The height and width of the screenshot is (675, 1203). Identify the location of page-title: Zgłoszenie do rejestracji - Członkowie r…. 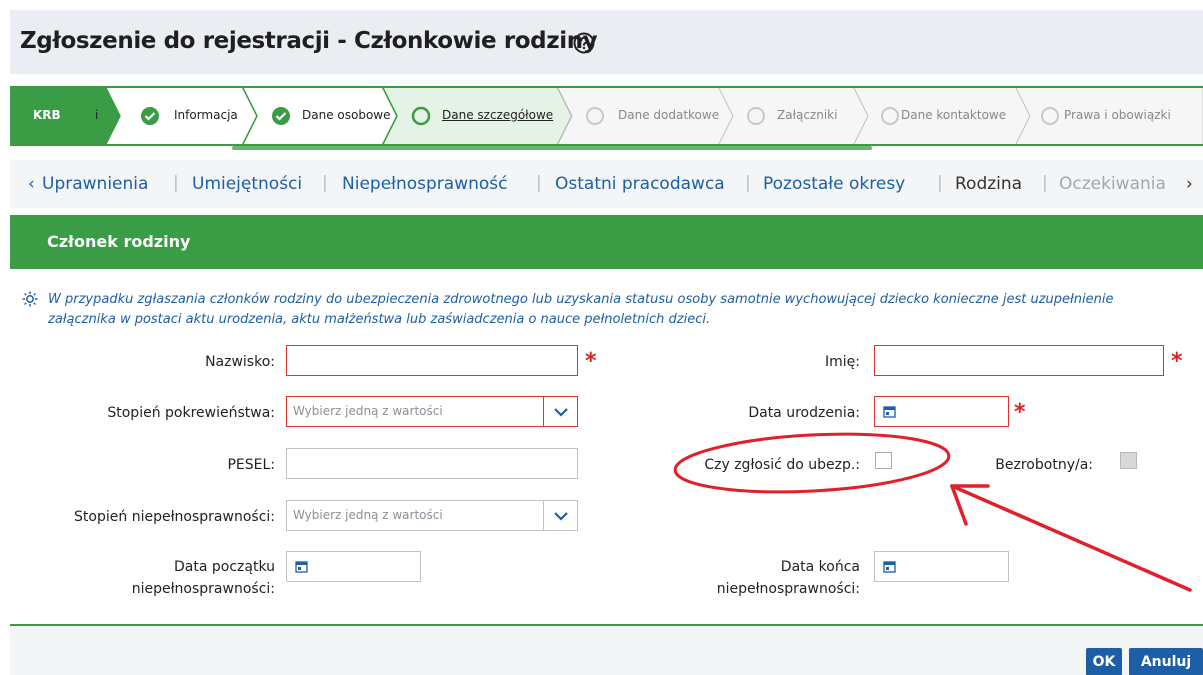
(309, 41).